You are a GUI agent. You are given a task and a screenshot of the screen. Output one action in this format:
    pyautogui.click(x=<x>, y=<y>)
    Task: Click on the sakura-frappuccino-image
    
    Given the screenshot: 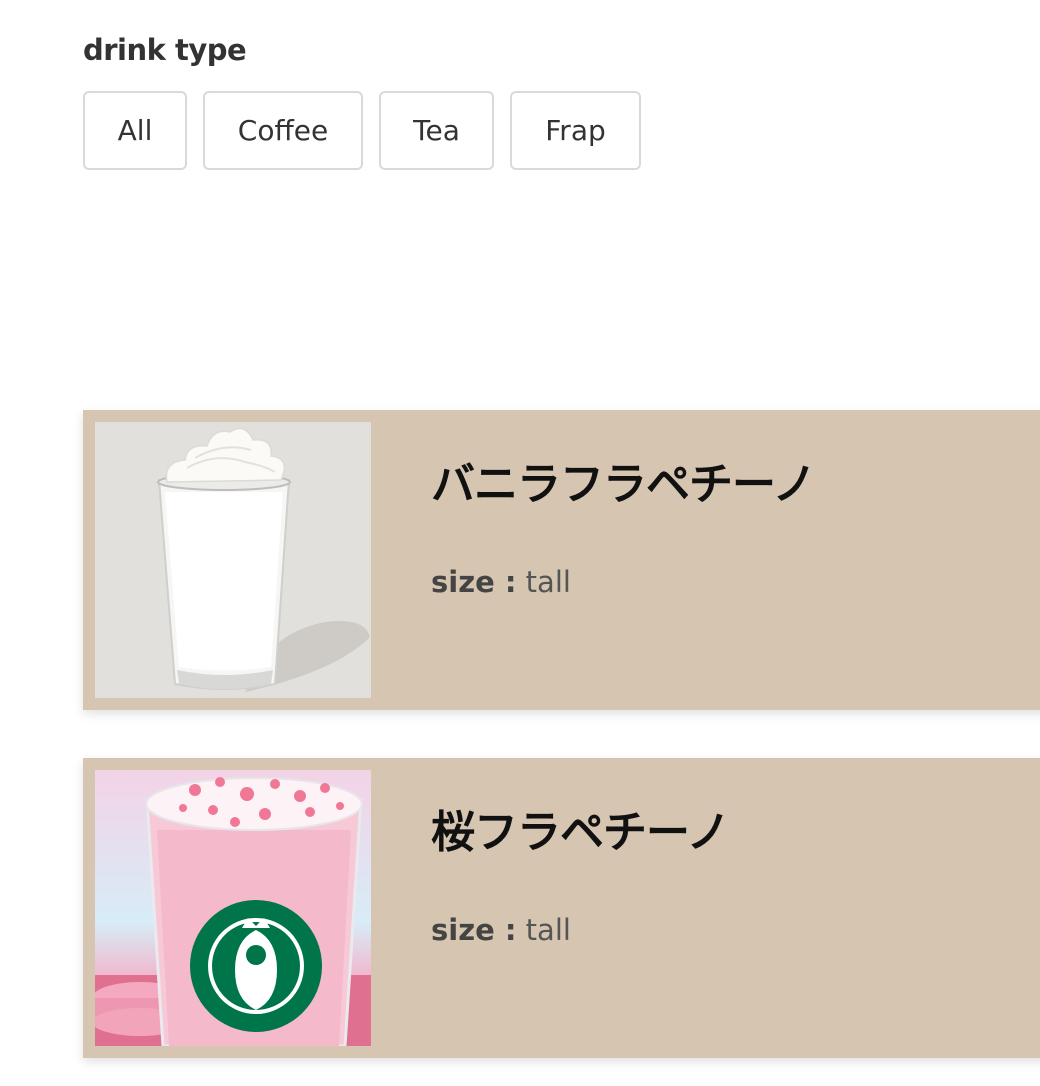 What is the action you would take?
    pyautogui.click(x=233, y=908)
    